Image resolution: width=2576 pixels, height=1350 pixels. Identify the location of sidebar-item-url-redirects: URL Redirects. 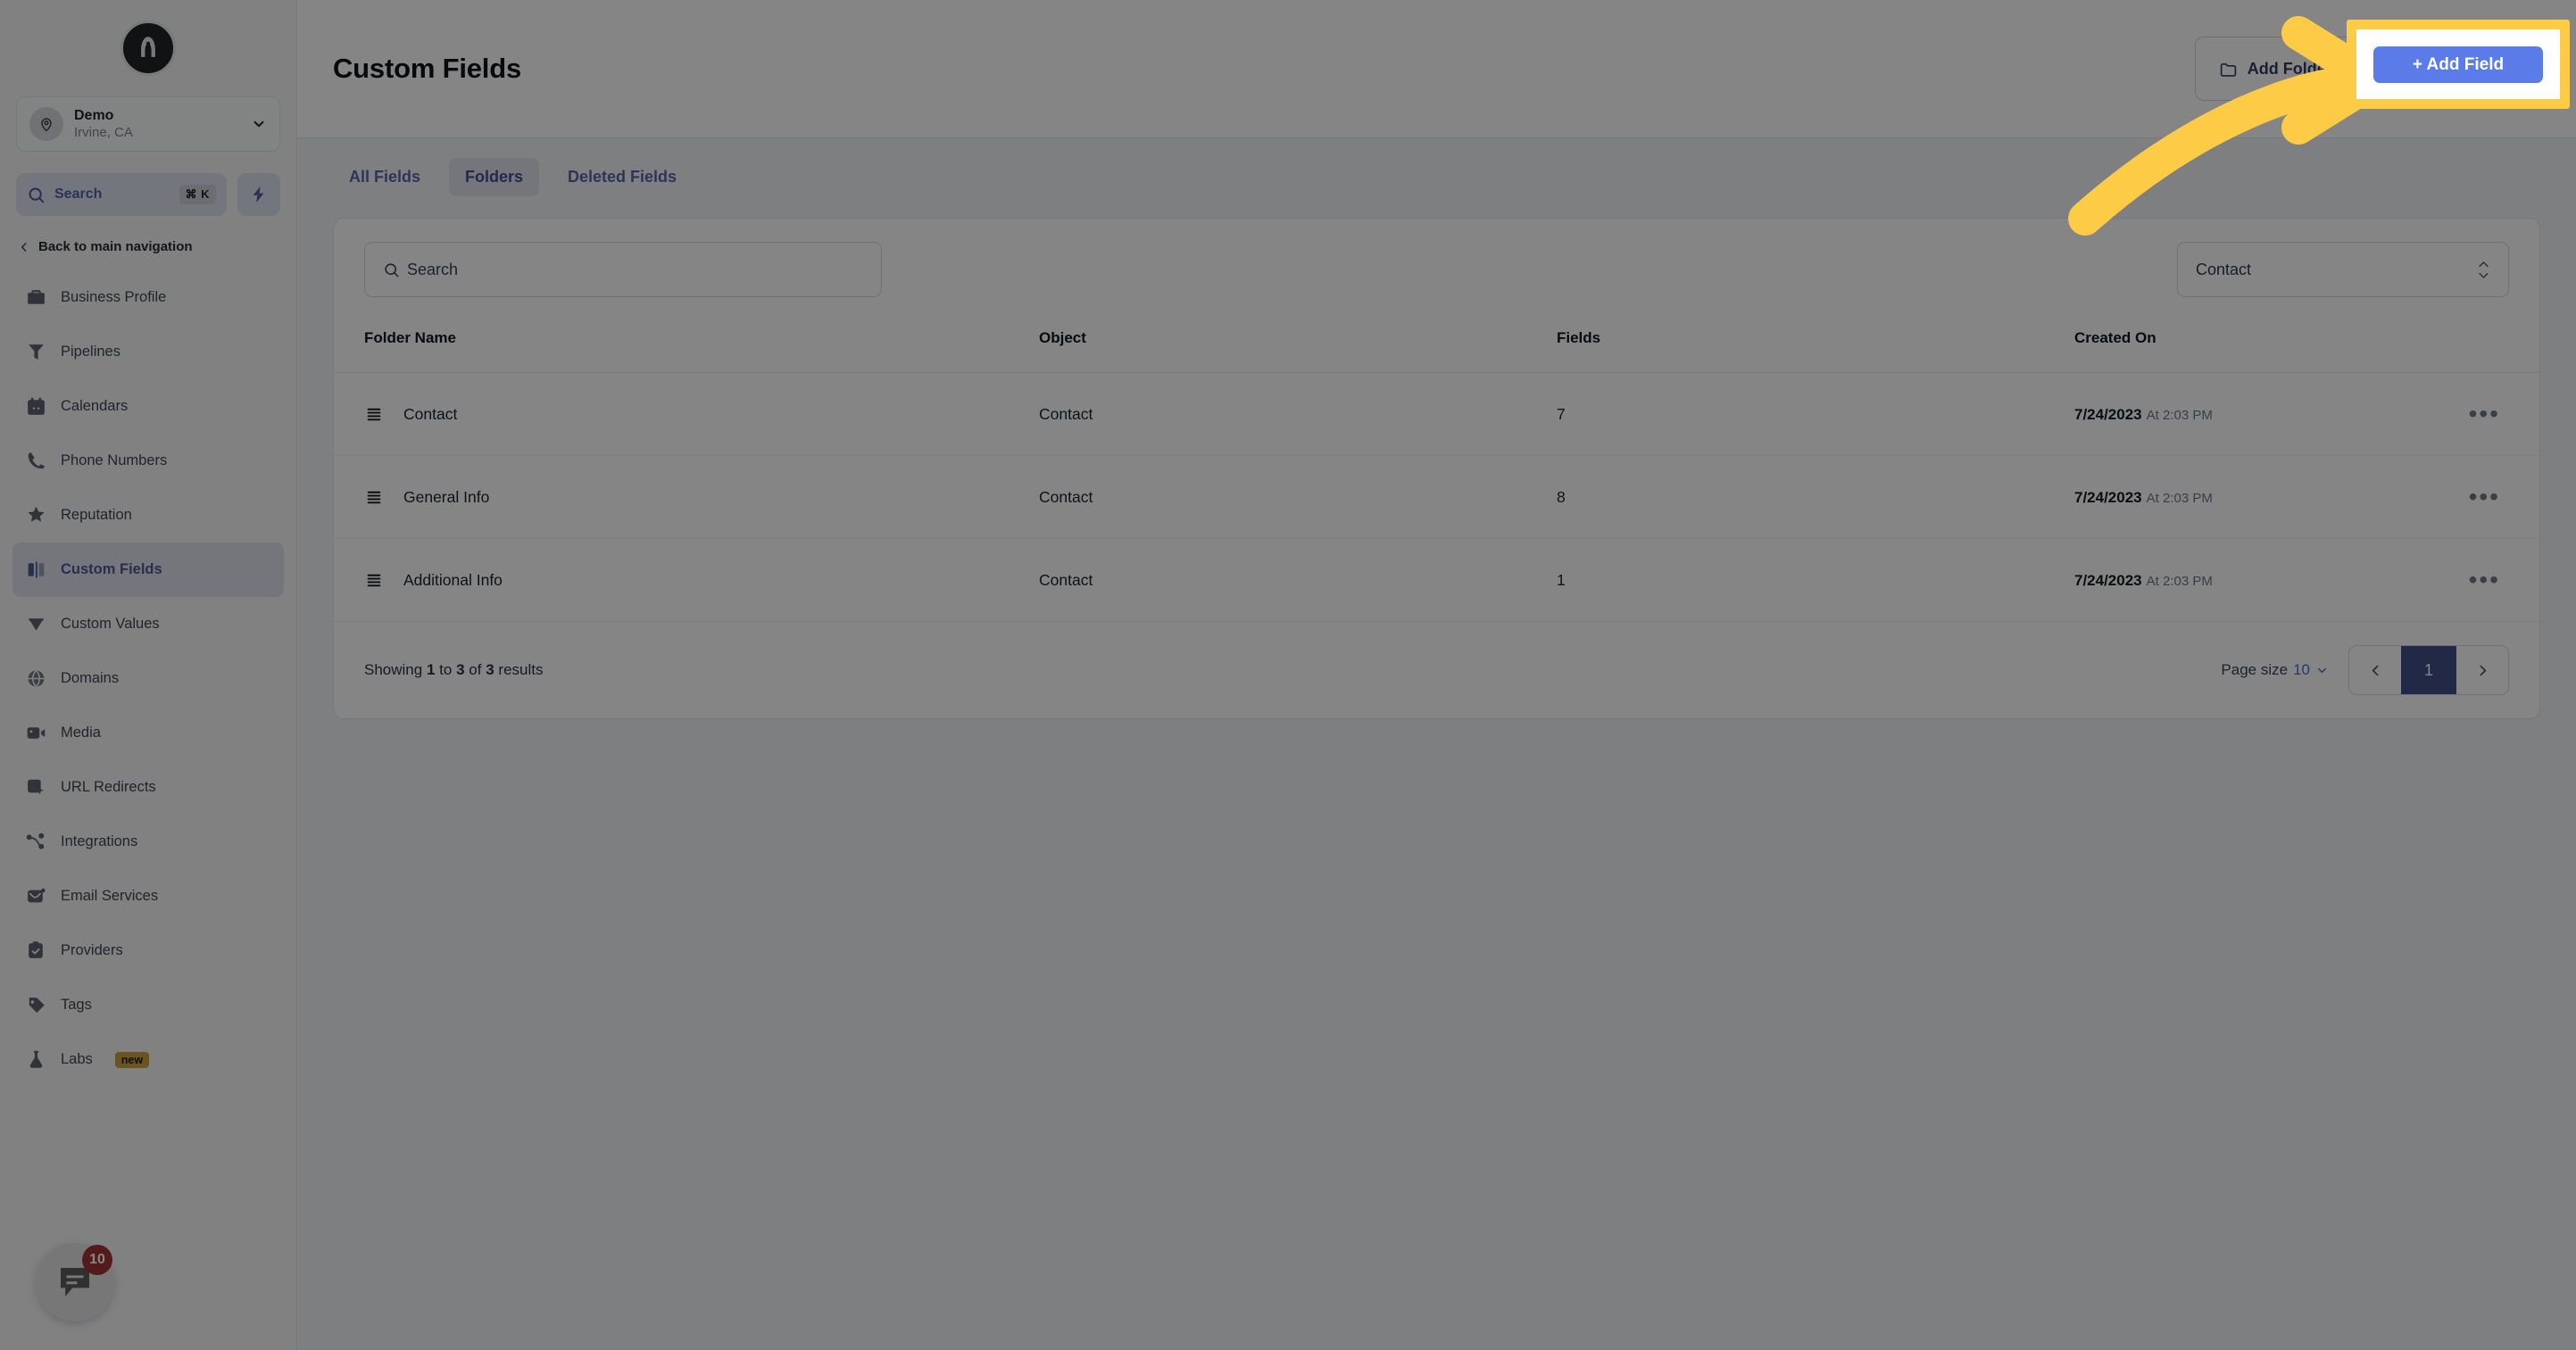
(148, 787).